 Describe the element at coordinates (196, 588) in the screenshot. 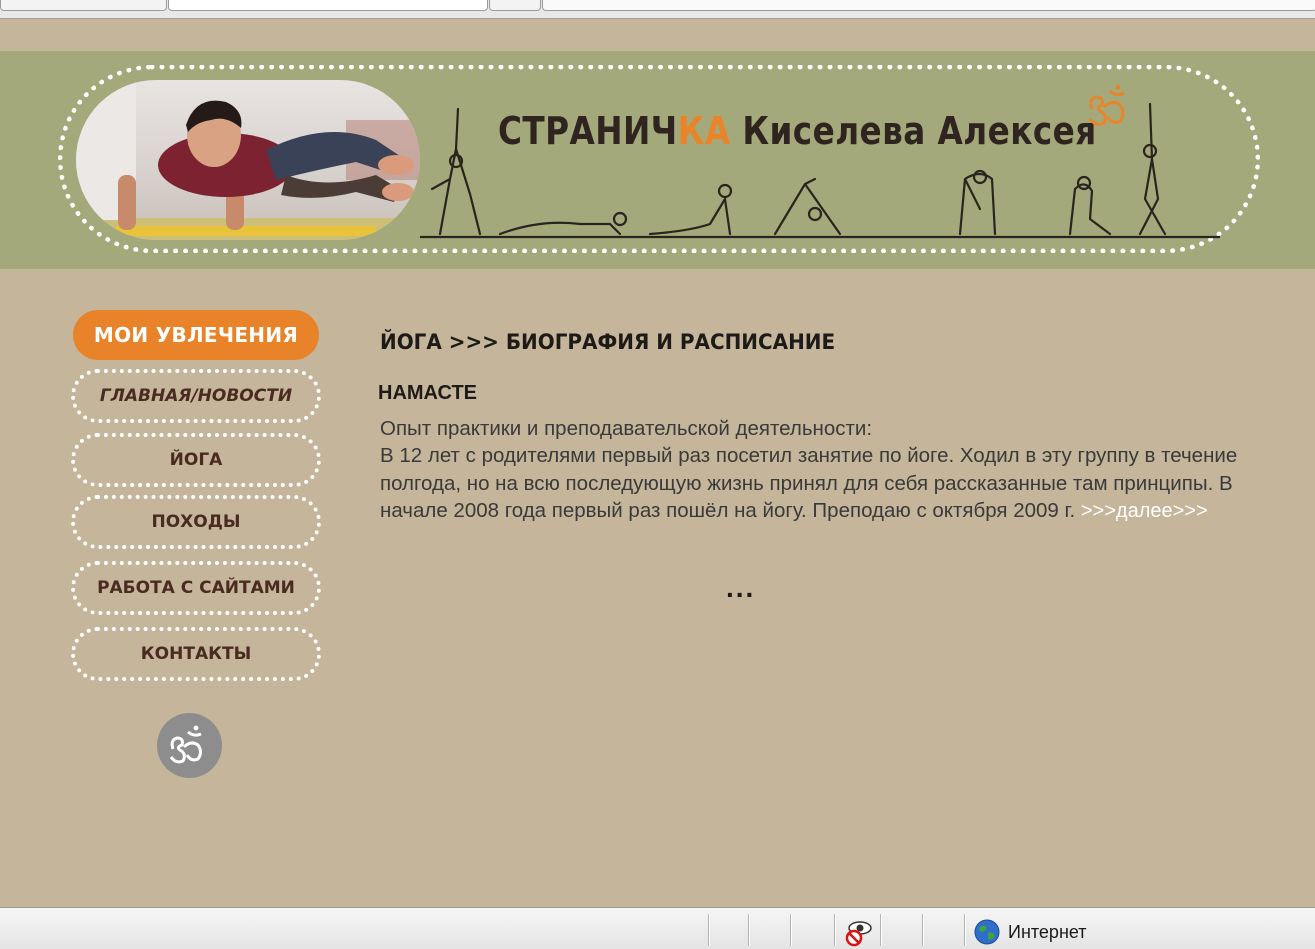

I see `nav-item-web-work: РАБОТА С САЙТАМИ` at that location.